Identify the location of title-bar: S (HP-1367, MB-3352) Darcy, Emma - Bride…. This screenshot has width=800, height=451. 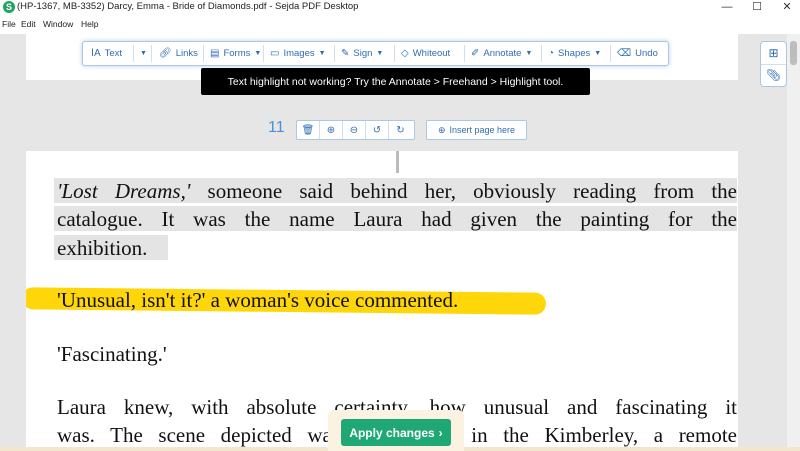
(400, 8).